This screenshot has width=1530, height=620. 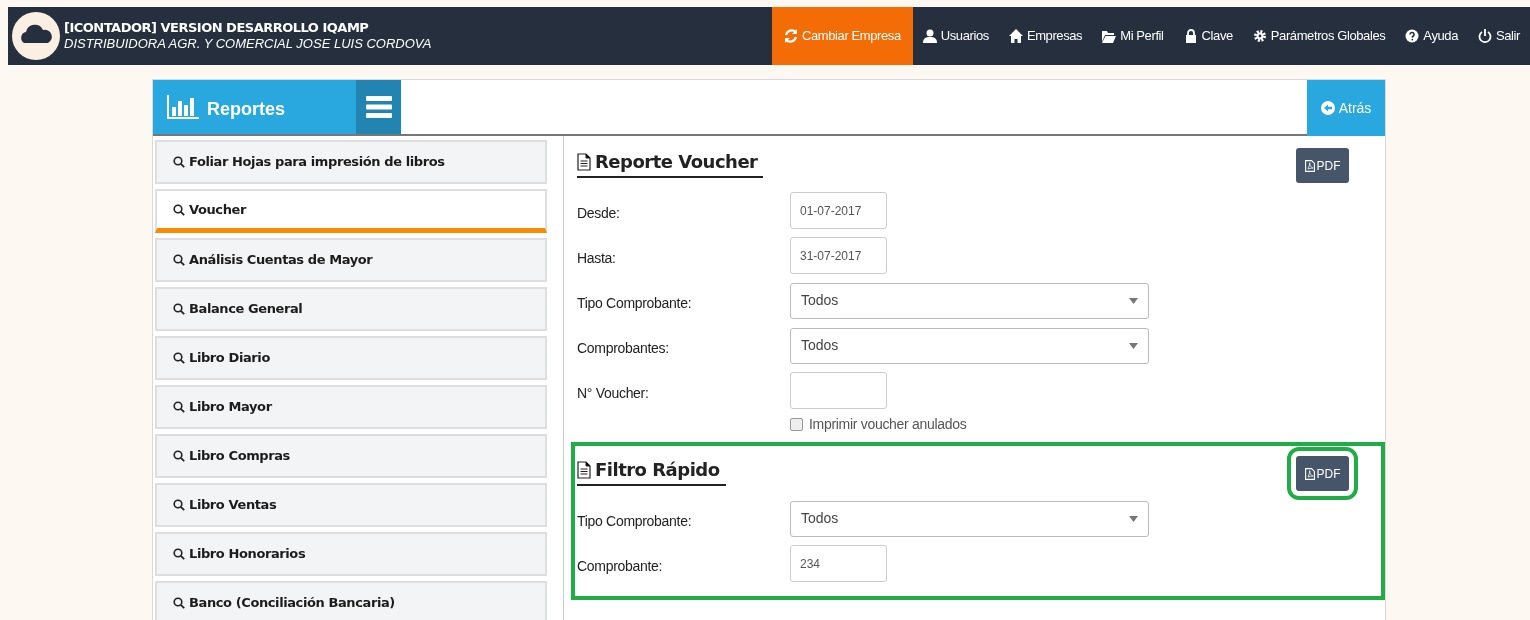 I want to click on nav-link: Usuarios, so click(x=955, y=36).